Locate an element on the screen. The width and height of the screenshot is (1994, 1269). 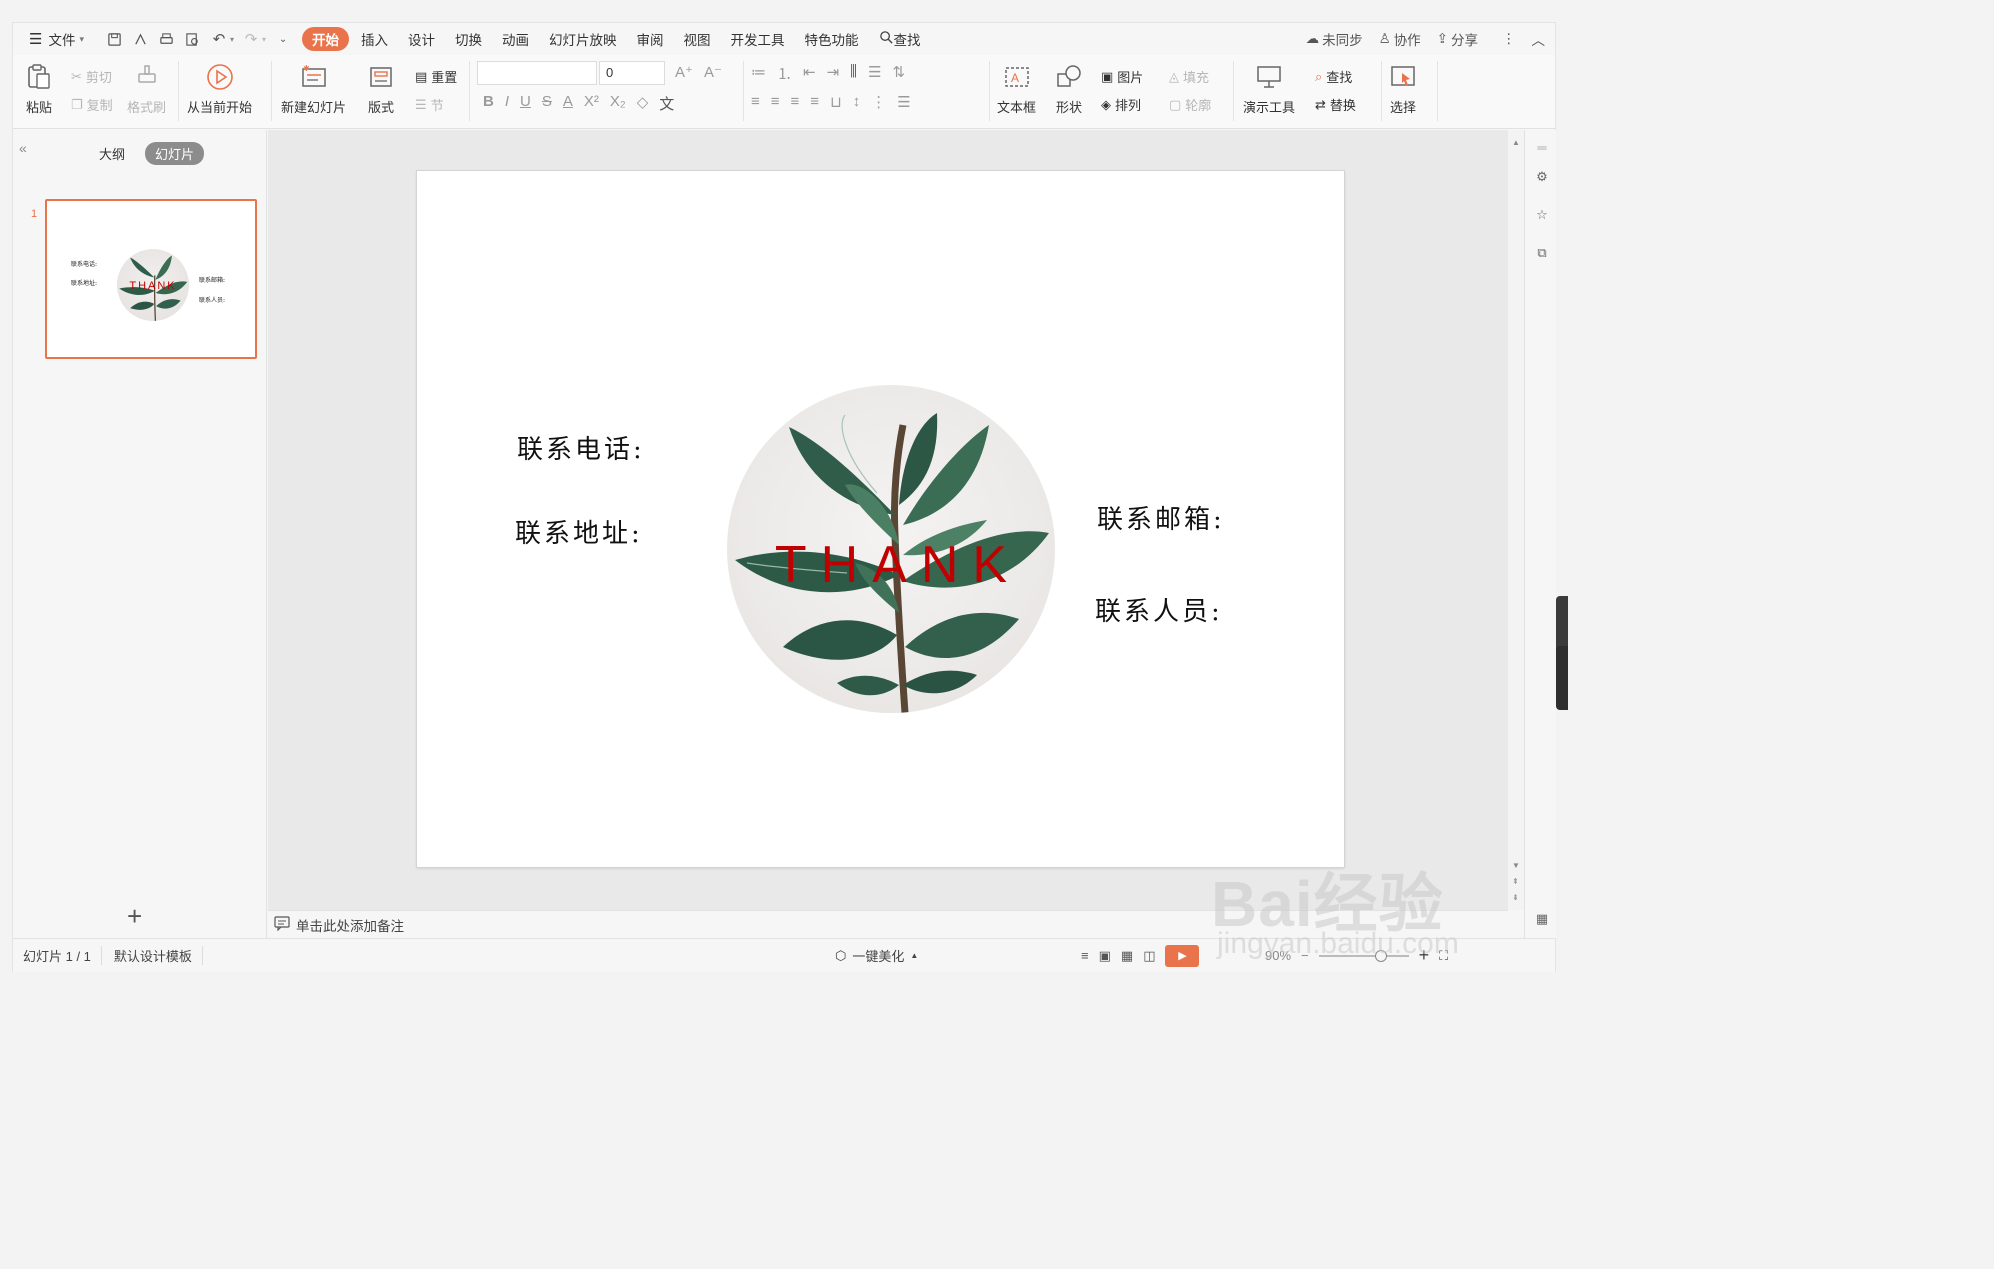
superscript-icon: X² is located at coordinates (591, 103).